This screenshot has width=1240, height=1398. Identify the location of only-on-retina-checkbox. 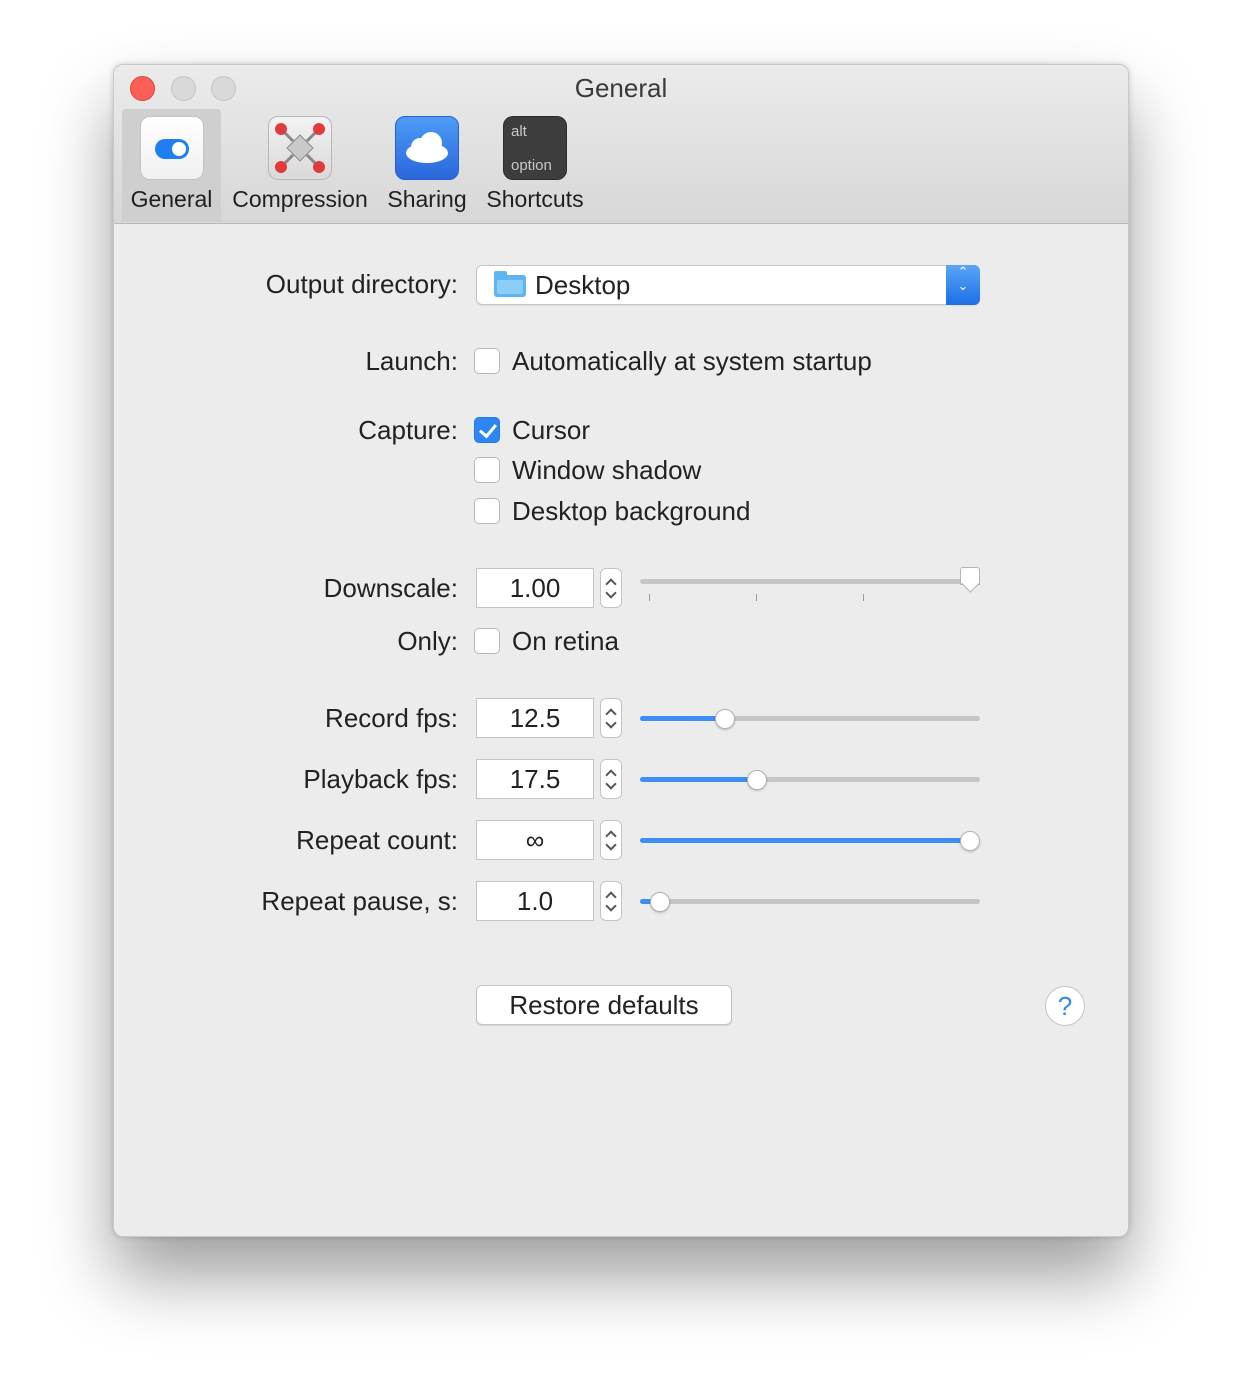
(487, 641).